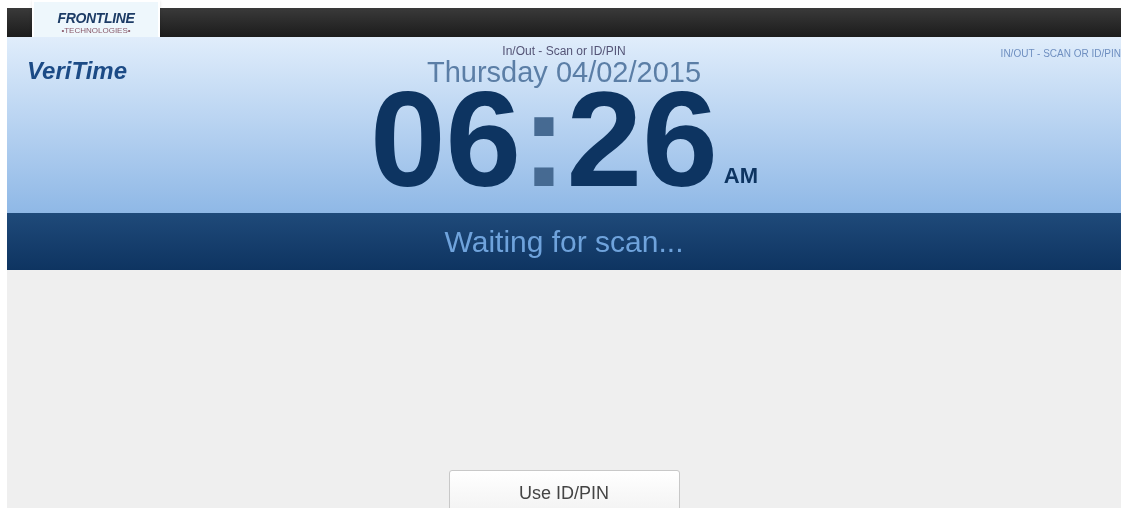 This screenshot has width=1121, height=508. Describe the element at coordinates (1060, 54) in the screenshot. I see `mode-label: IN/OUT - SCAN OR ID/PIN` at that location.